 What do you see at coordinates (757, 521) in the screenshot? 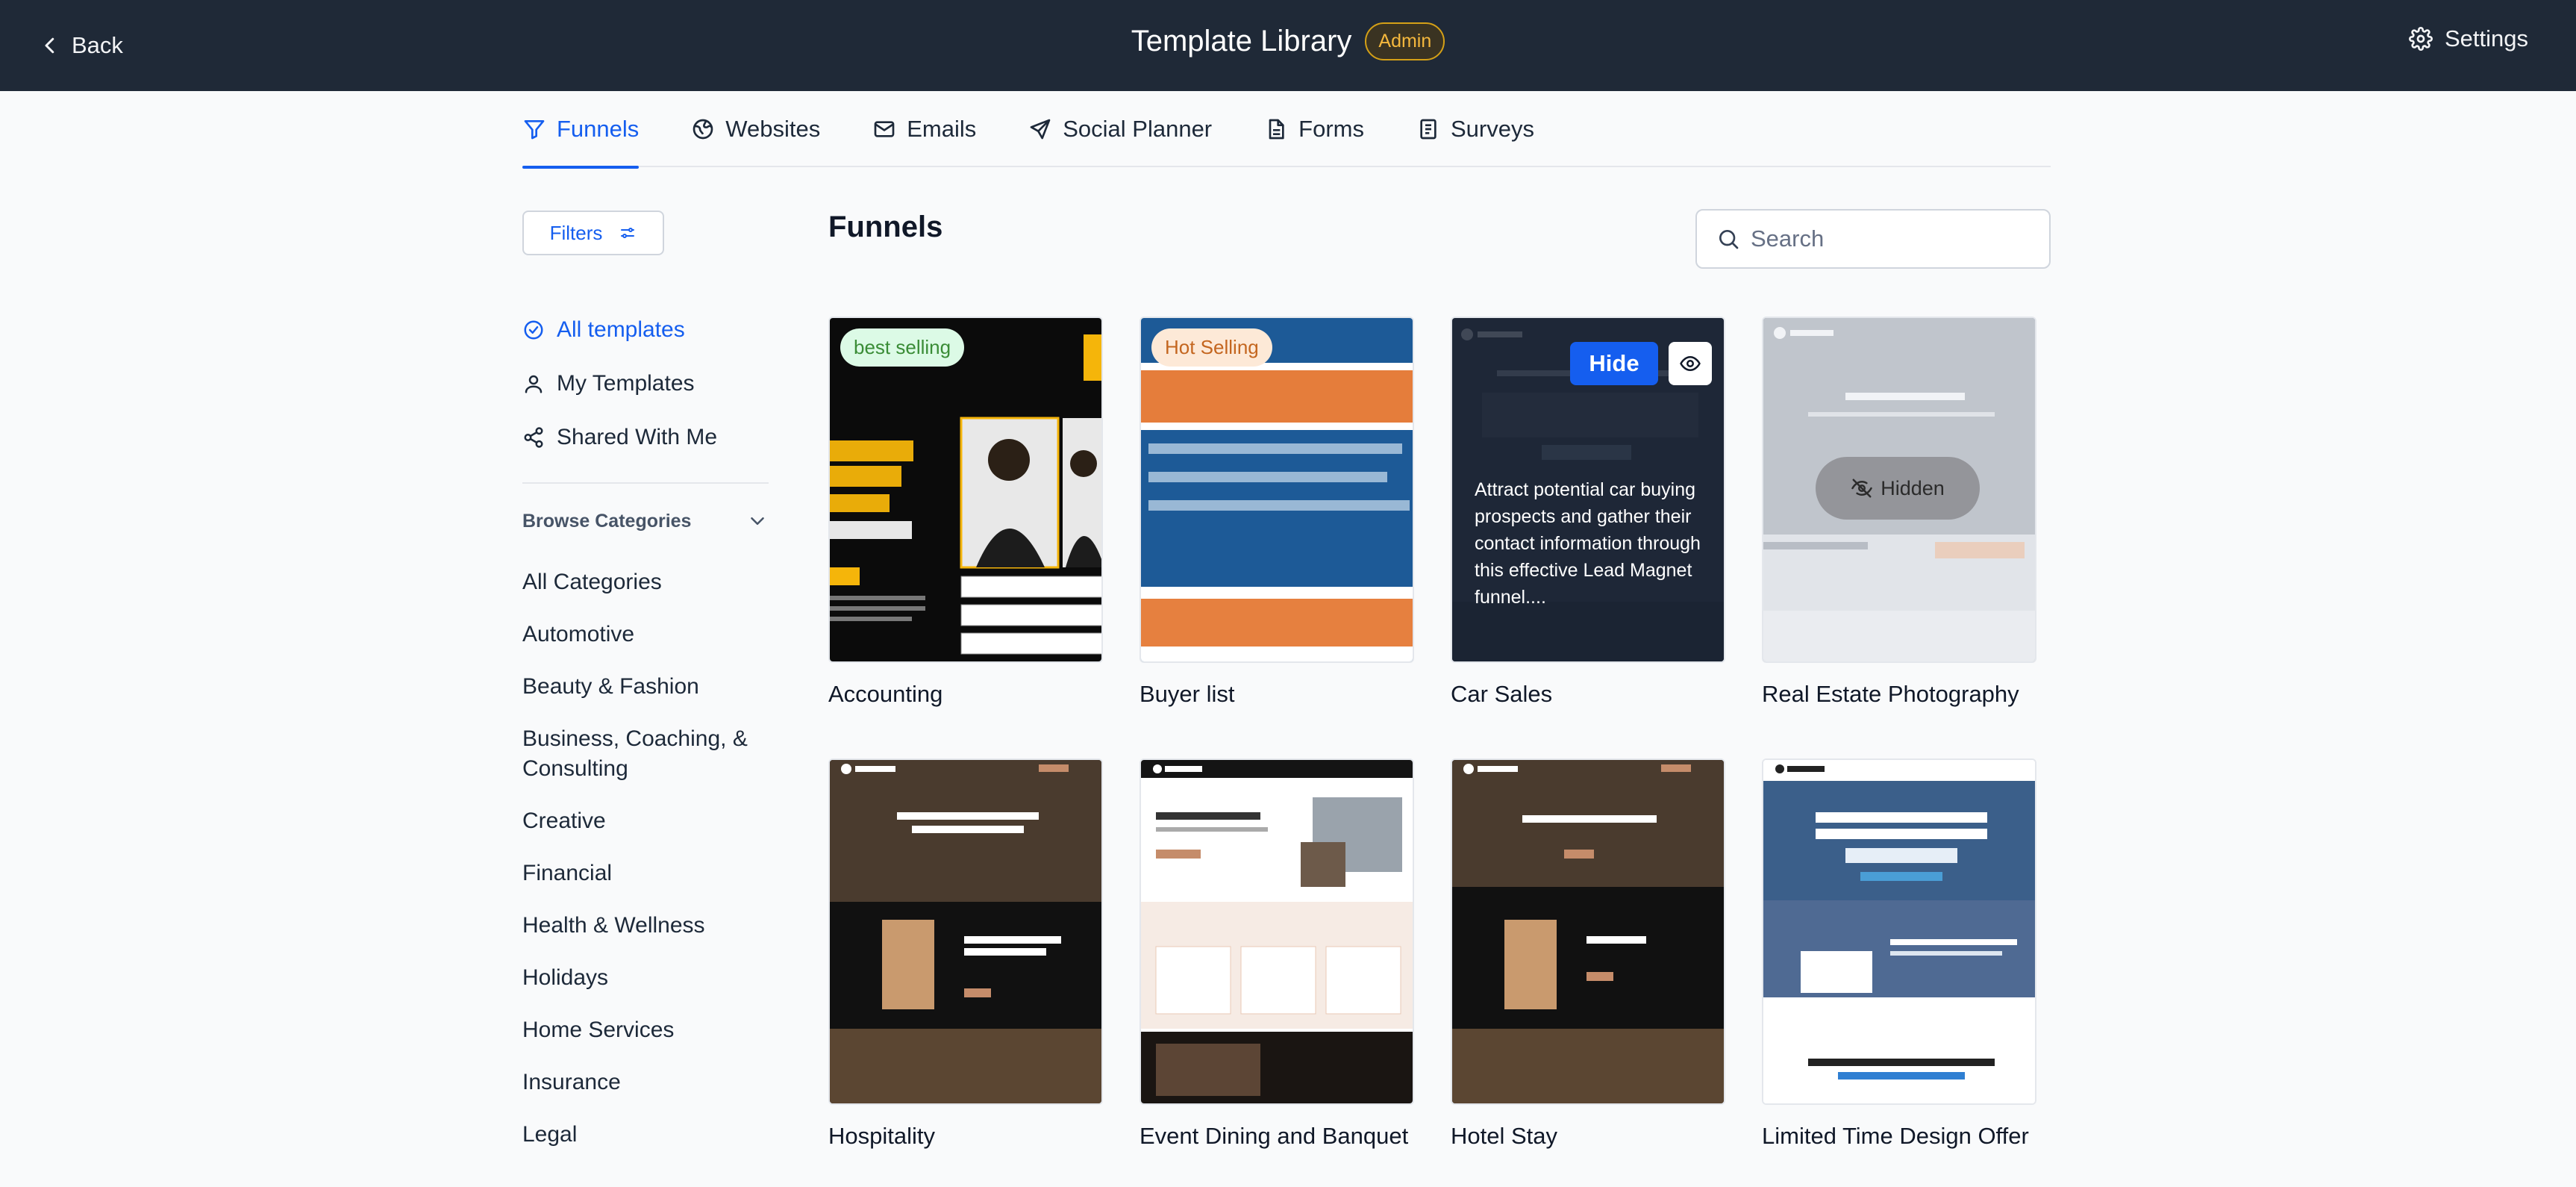
I see `chevron-down-icon` at bounding box center [757, 521].